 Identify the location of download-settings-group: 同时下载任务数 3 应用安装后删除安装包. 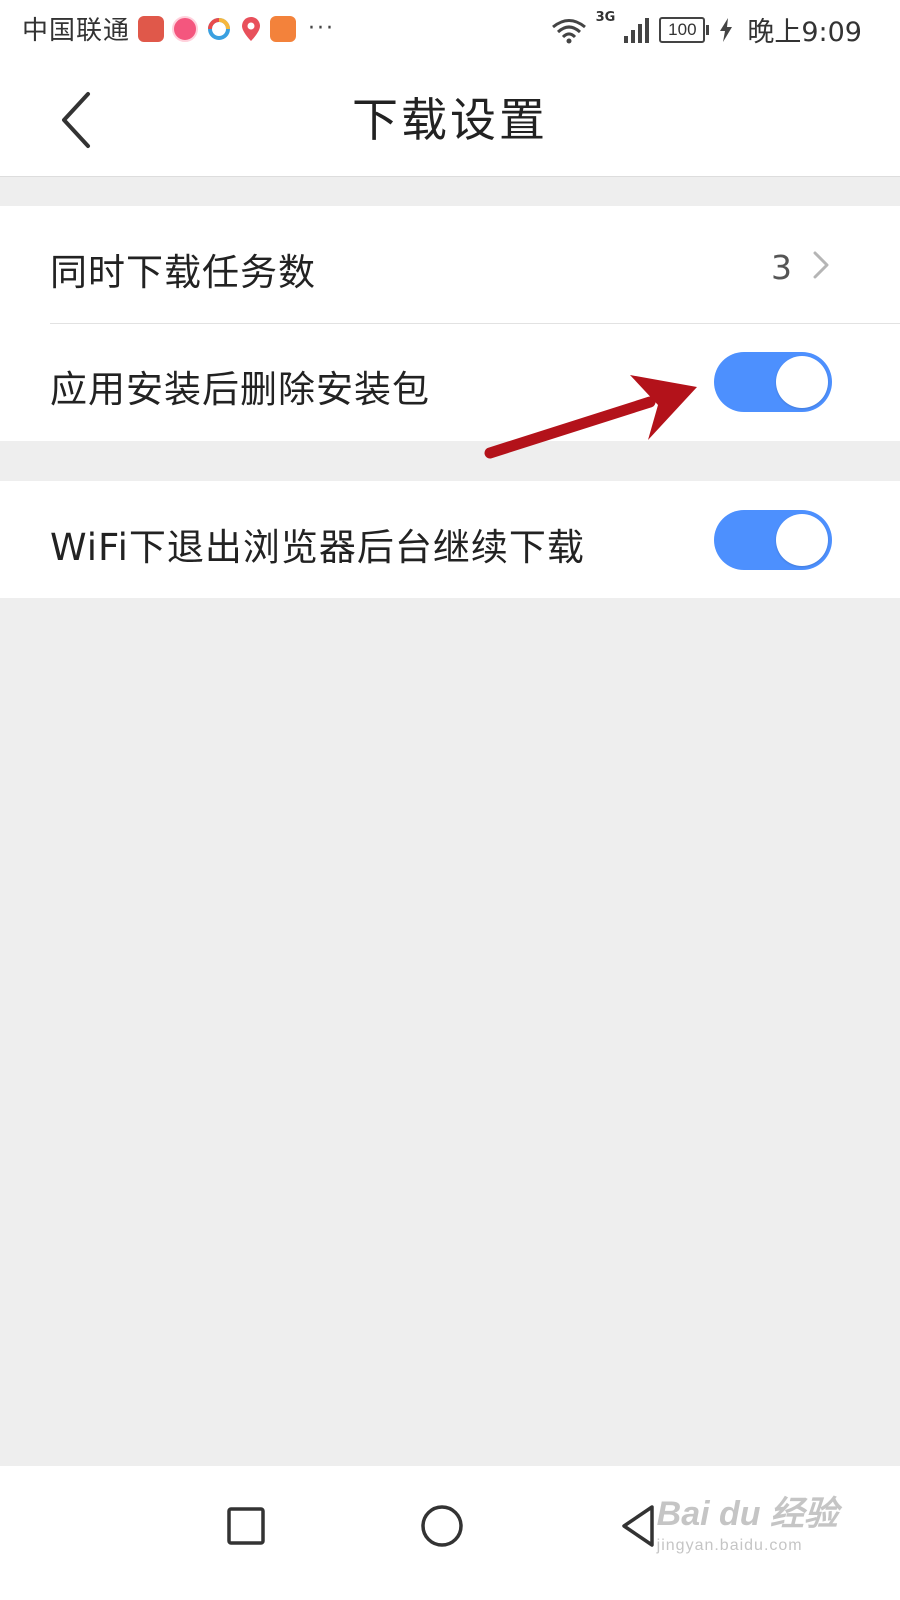
(450, 323).